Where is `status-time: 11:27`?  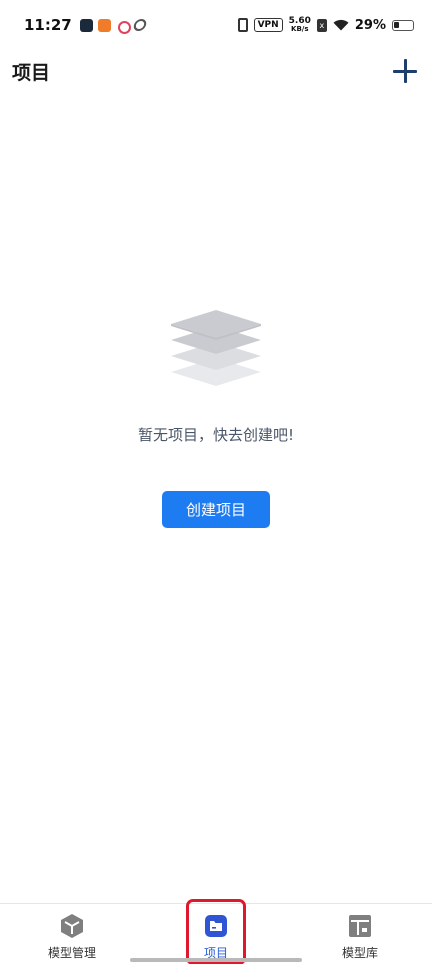 status-time: 11:27 is located at coordinates (48, 25).